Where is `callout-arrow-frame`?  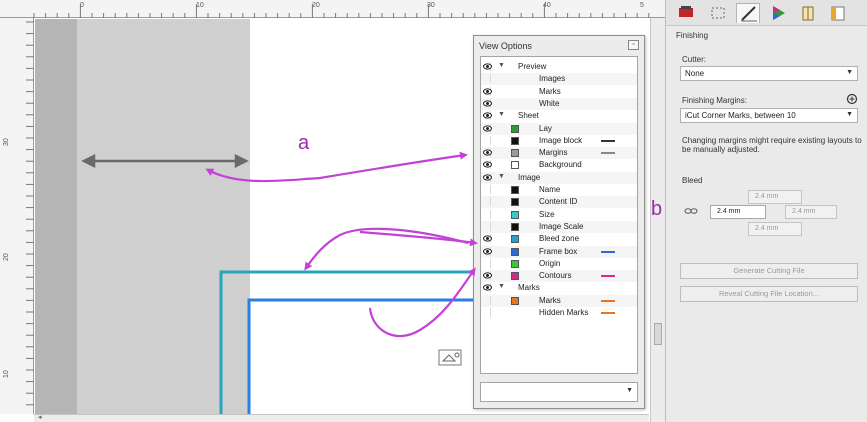
callout-arrow-frame is located at coordinates (422, 302).